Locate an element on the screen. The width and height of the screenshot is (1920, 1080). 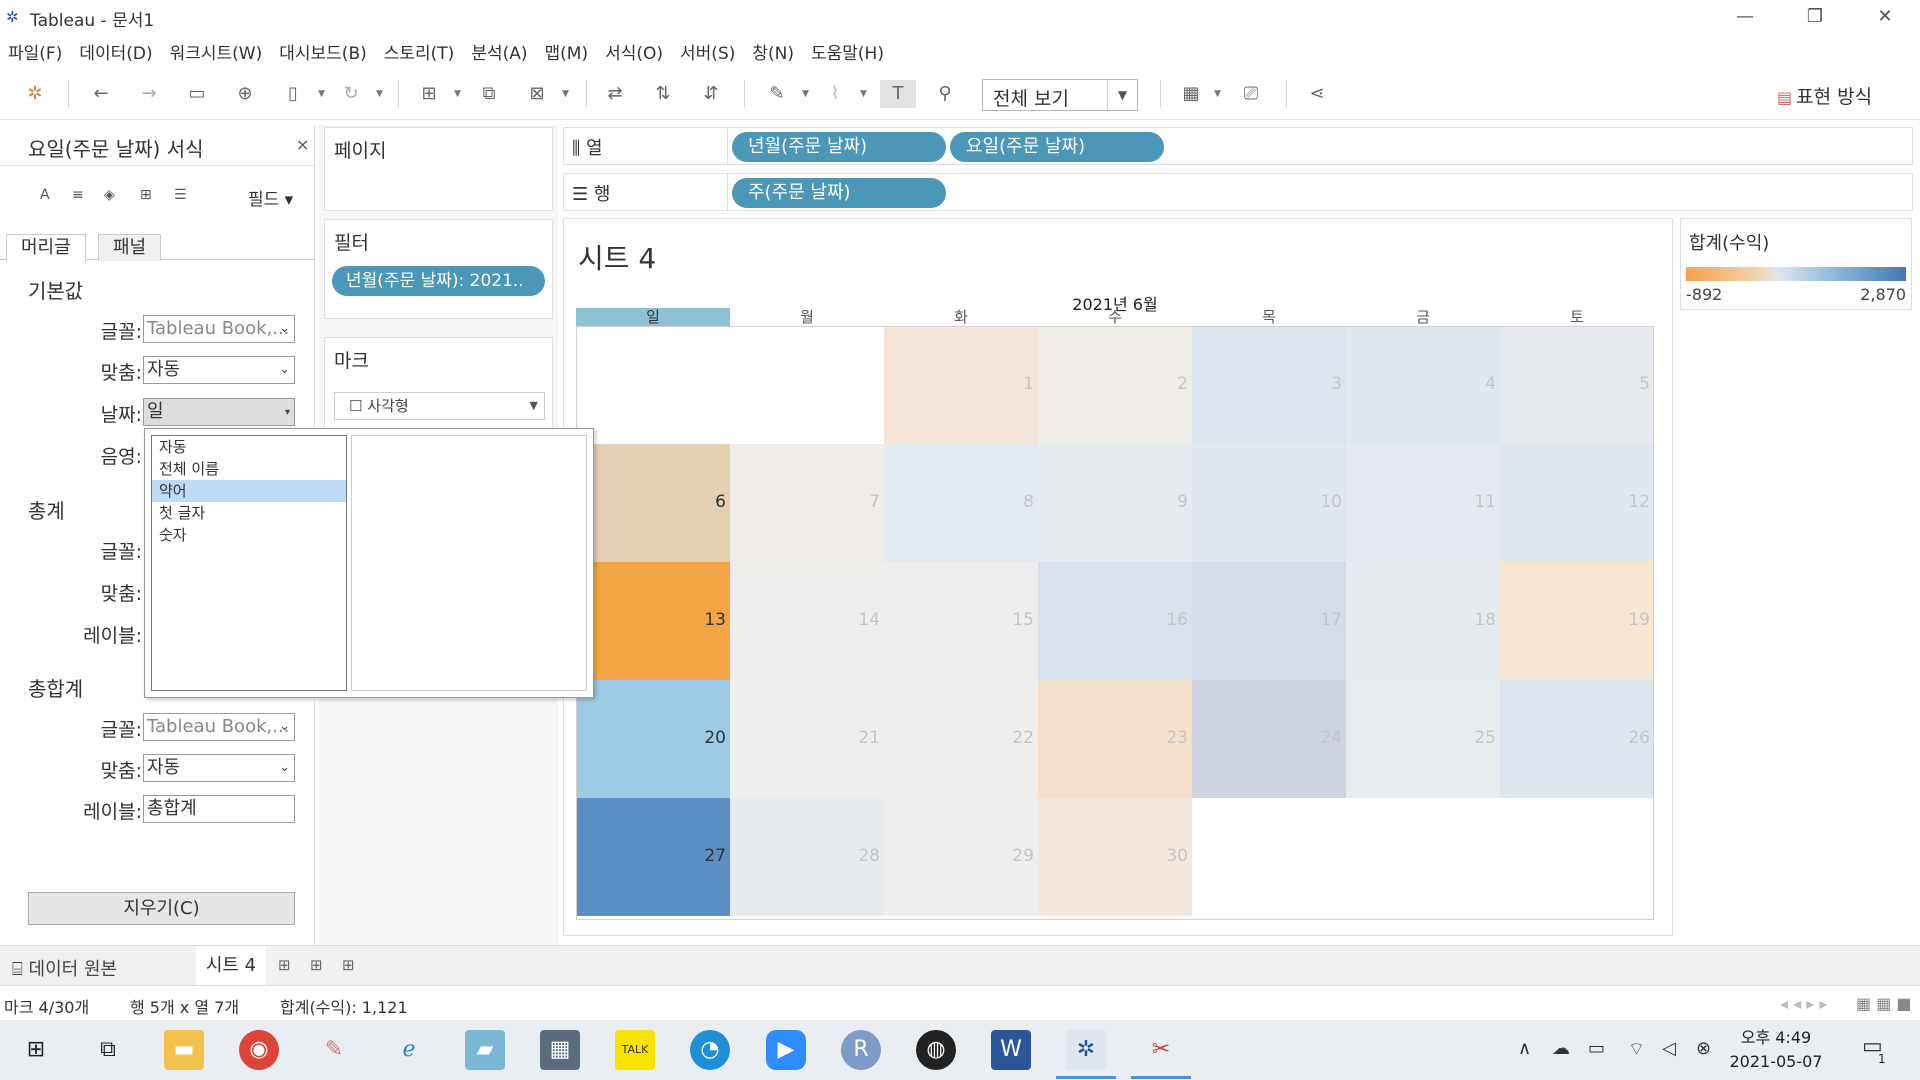
weekday-header: 수 is located at coordinates (1115, 317).